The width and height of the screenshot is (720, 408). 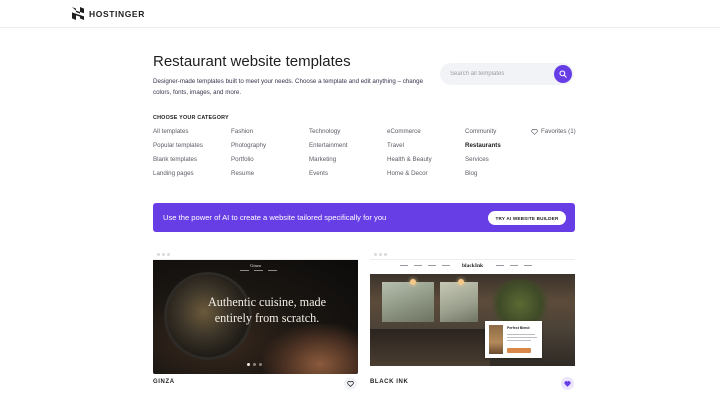 What do you see at coordinates (389, 382) in the screenshot?
I see `template-name: BLACK INK` at bounding box center [389, 382].